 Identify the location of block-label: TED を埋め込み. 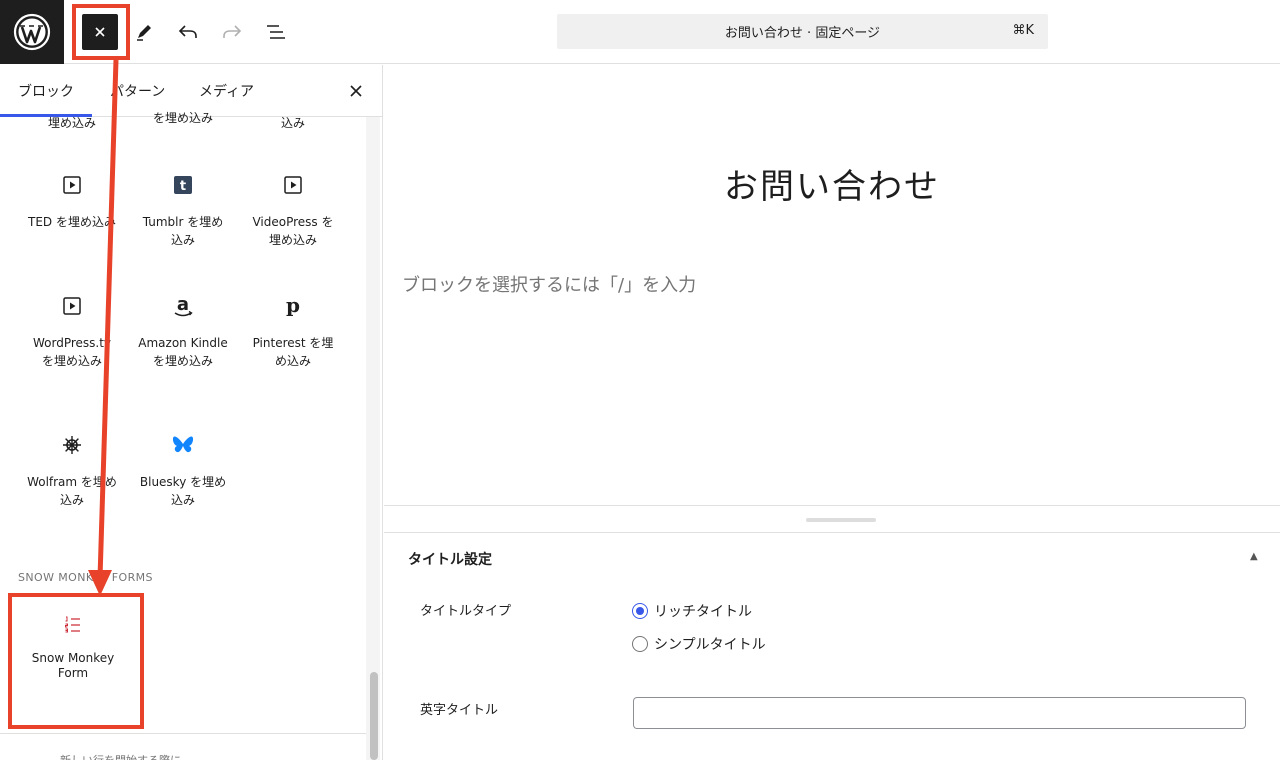
(72, 222).